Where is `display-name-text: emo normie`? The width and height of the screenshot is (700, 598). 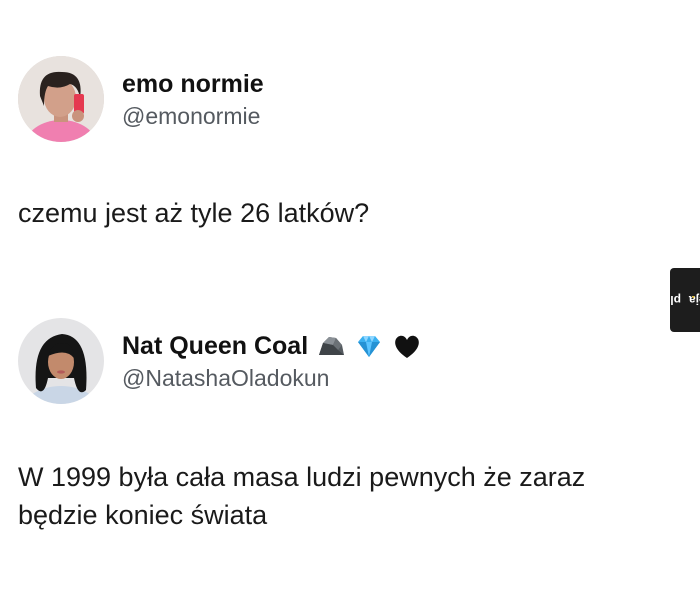
display-name-text: emo normie is located at coordinates (193, 84).